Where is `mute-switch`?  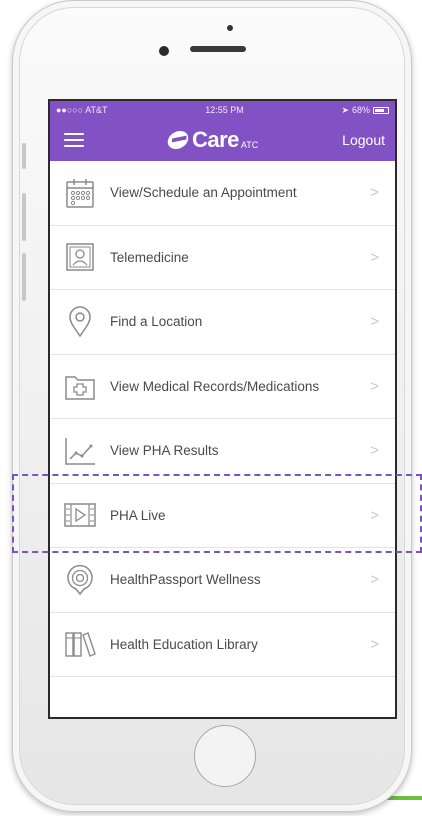
mute-switch is located at coordinates (24, 156).